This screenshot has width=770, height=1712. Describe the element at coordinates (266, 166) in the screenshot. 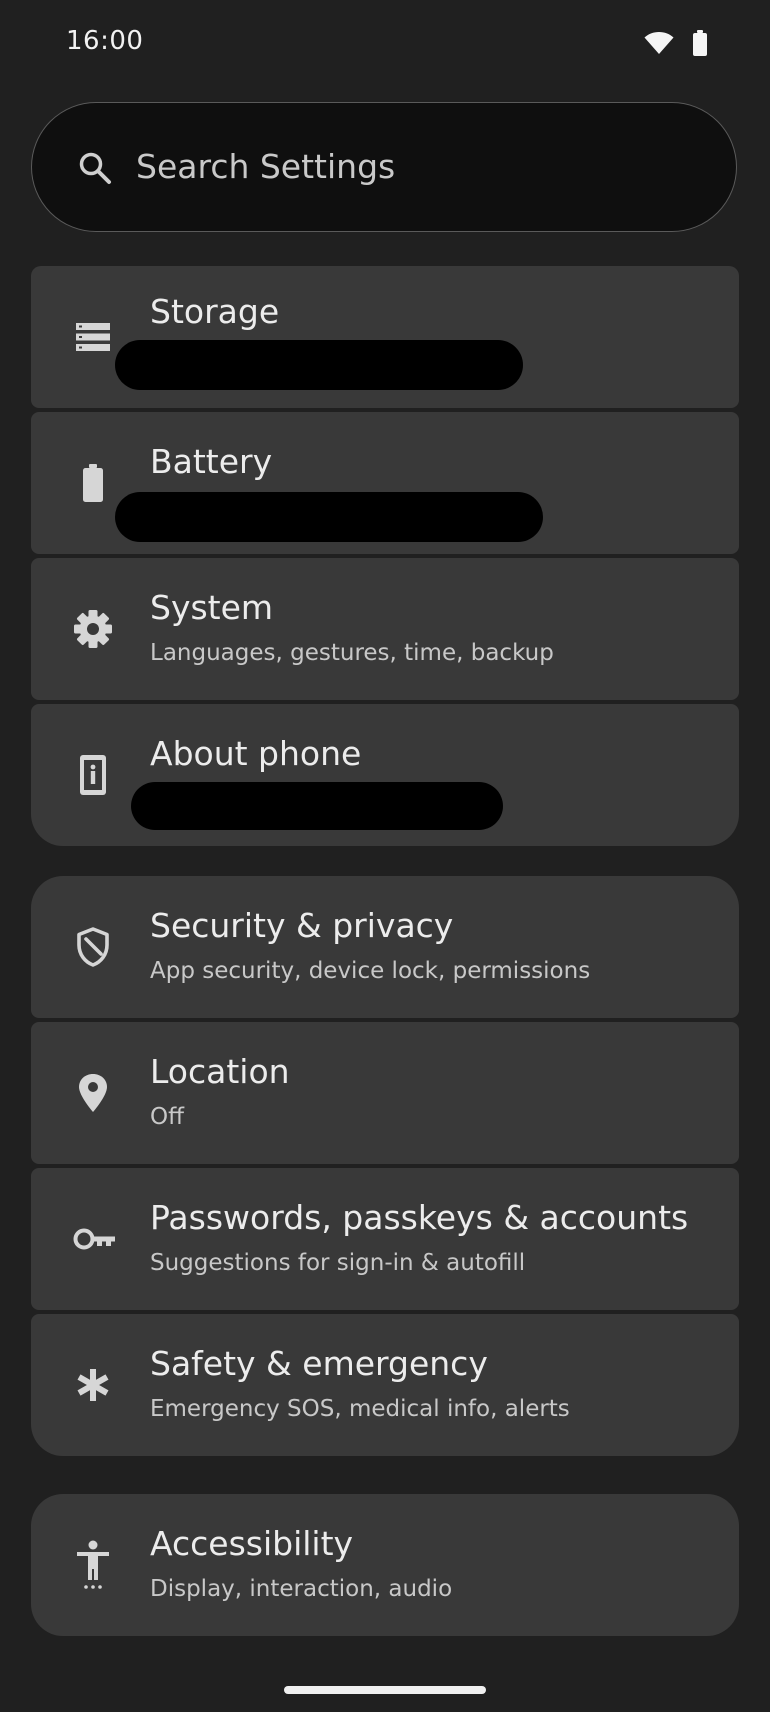

I see `search-placeholder: Search Settings` at that location.